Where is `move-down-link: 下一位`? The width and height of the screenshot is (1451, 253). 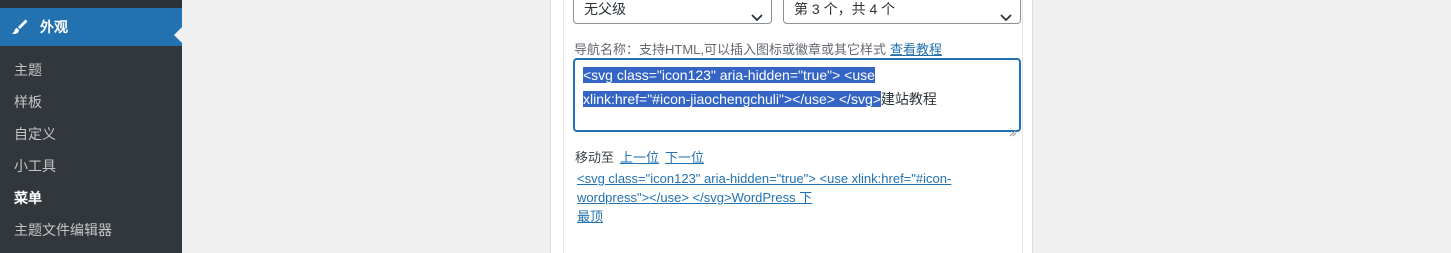 move-down-link: 下一位 is located at coordinates (684, 157).